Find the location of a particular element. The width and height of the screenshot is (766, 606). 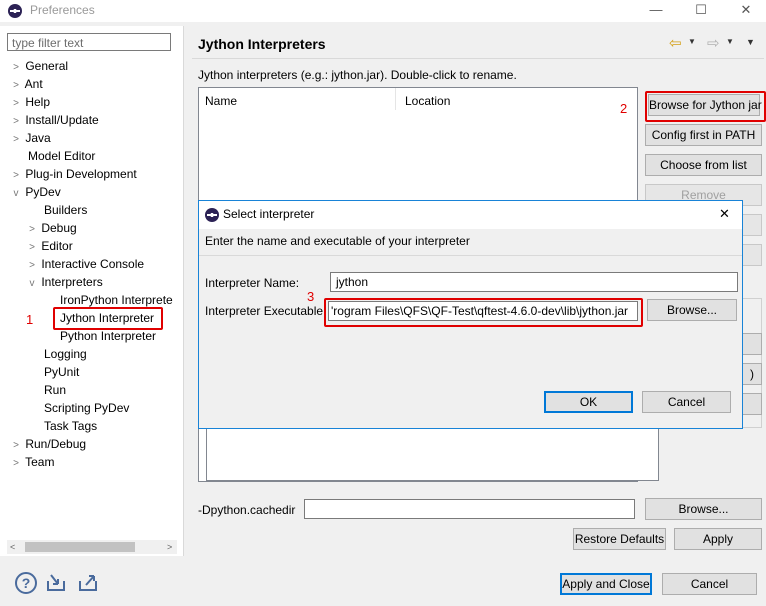

title-separator is located at coordinates (478, 58).